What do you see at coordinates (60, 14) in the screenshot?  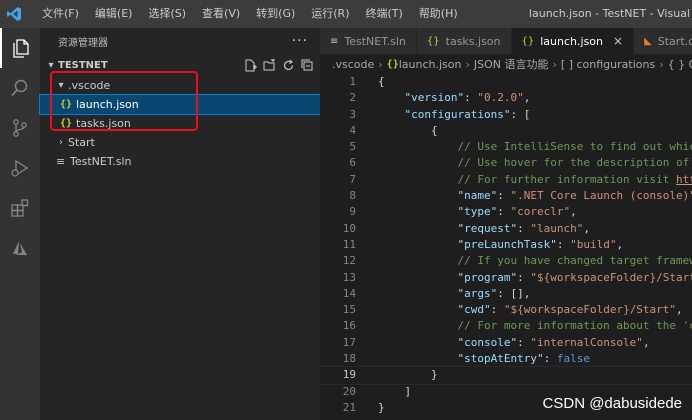 I see `menu-item: 文件(F)` at bounding box center [60, 14].